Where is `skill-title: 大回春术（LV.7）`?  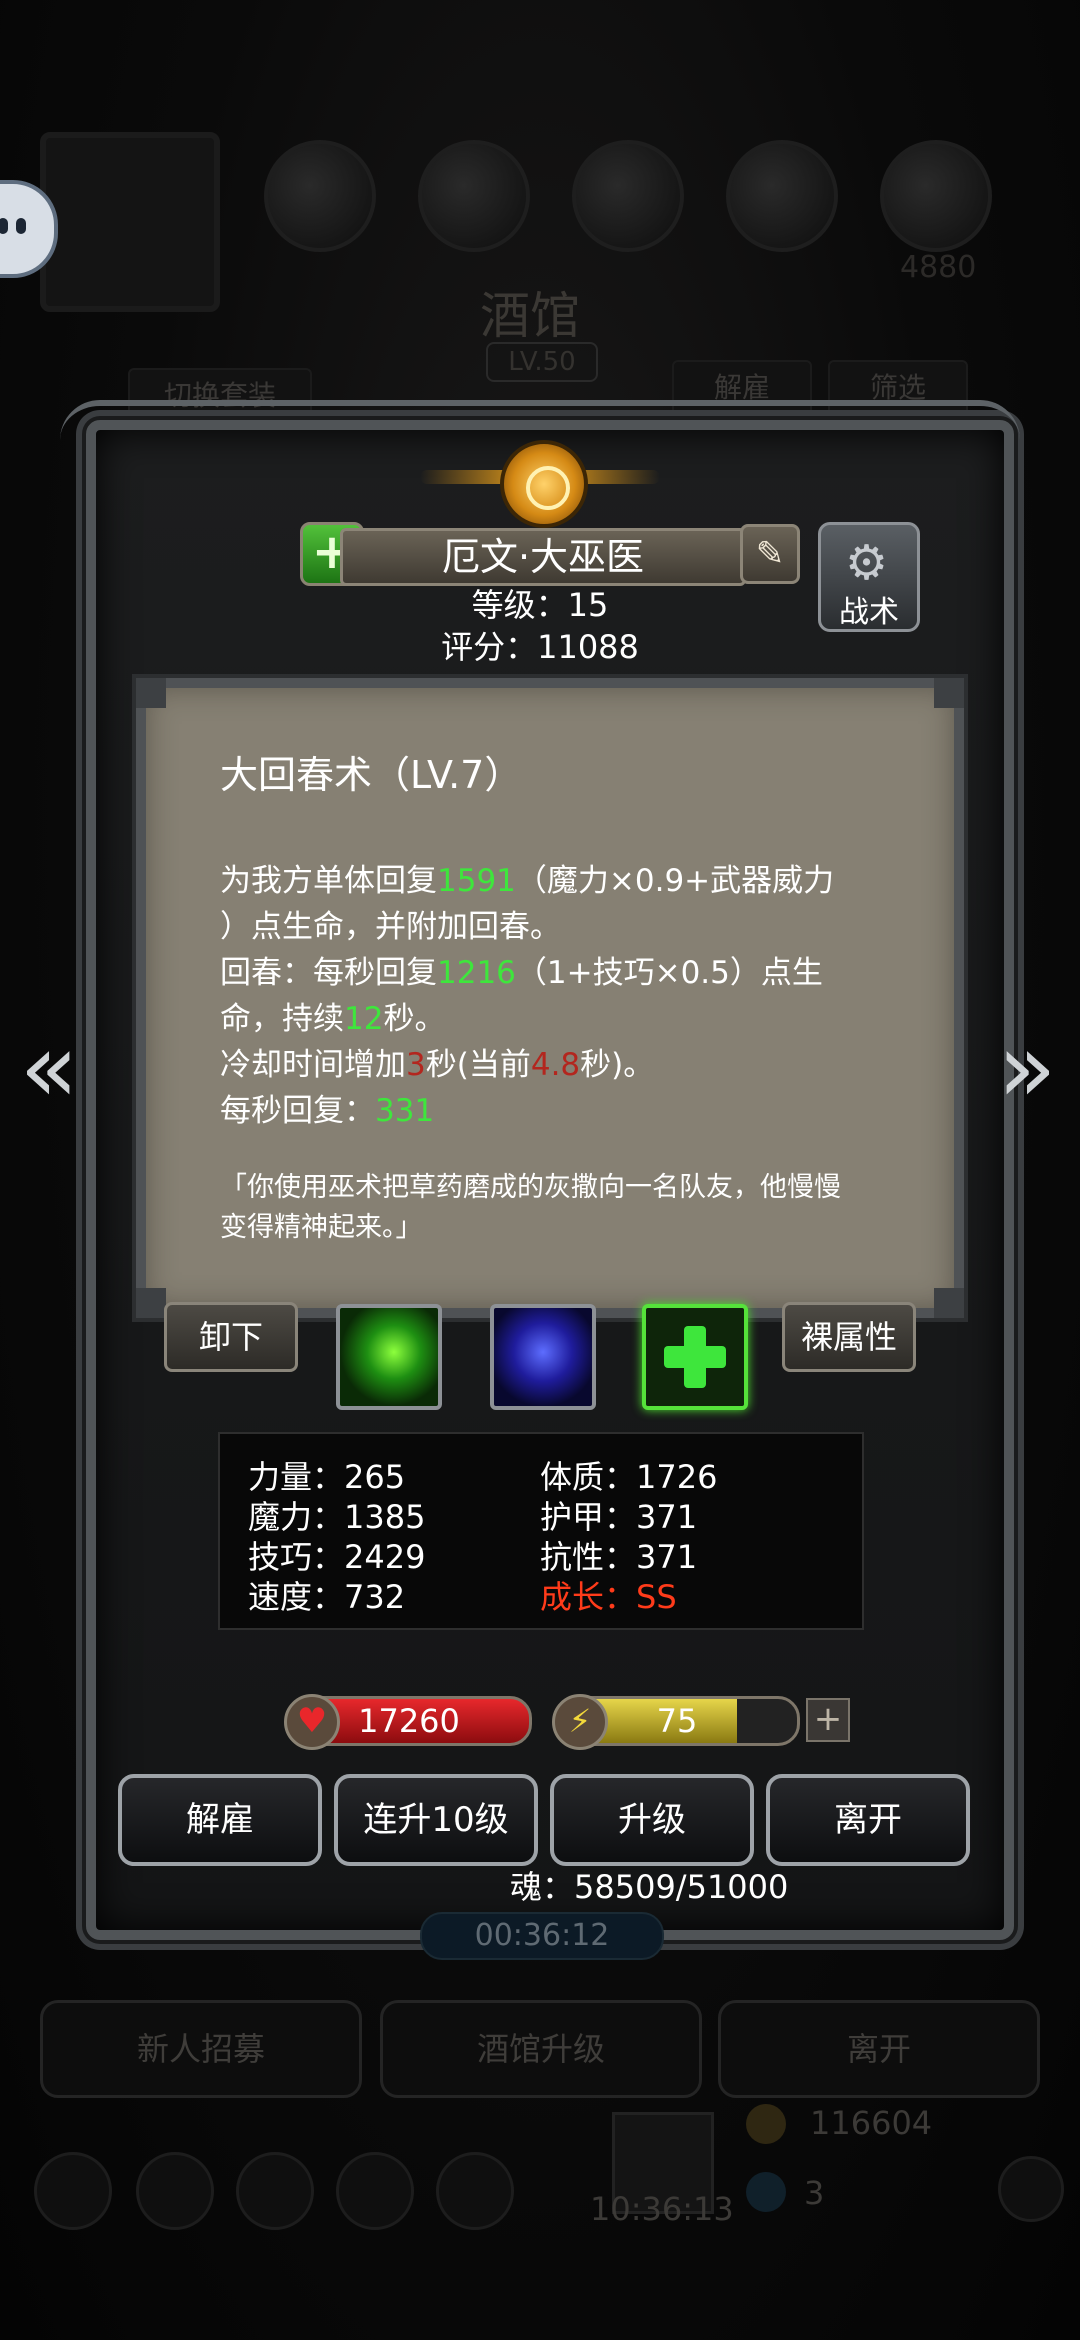 skill-title: 大回春术（LV.7） is located at coordinates (371, 775).